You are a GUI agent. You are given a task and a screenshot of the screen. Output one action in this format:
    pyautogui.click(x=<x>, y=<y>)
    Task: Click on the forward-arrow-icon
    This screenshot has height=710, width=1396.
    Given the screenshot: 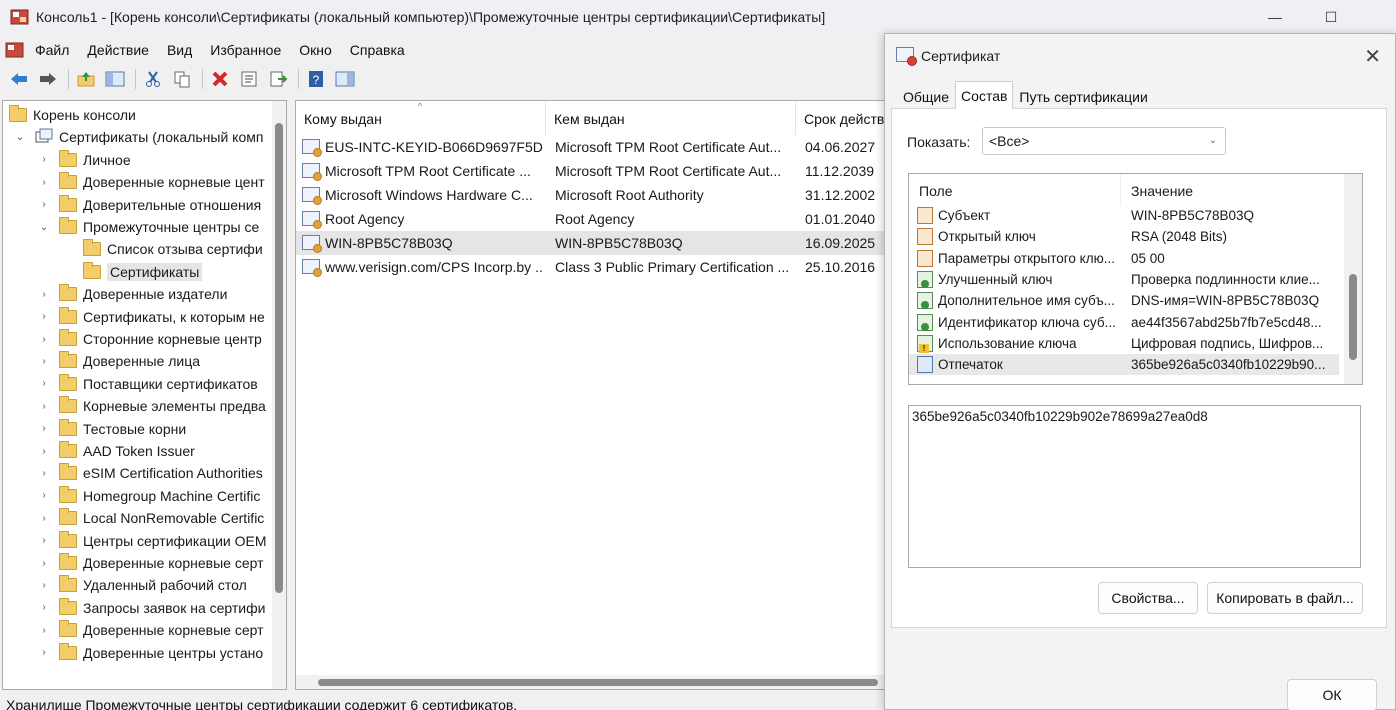 What is the action you would take?
    pyautogui.click(x=48, y=79)
    